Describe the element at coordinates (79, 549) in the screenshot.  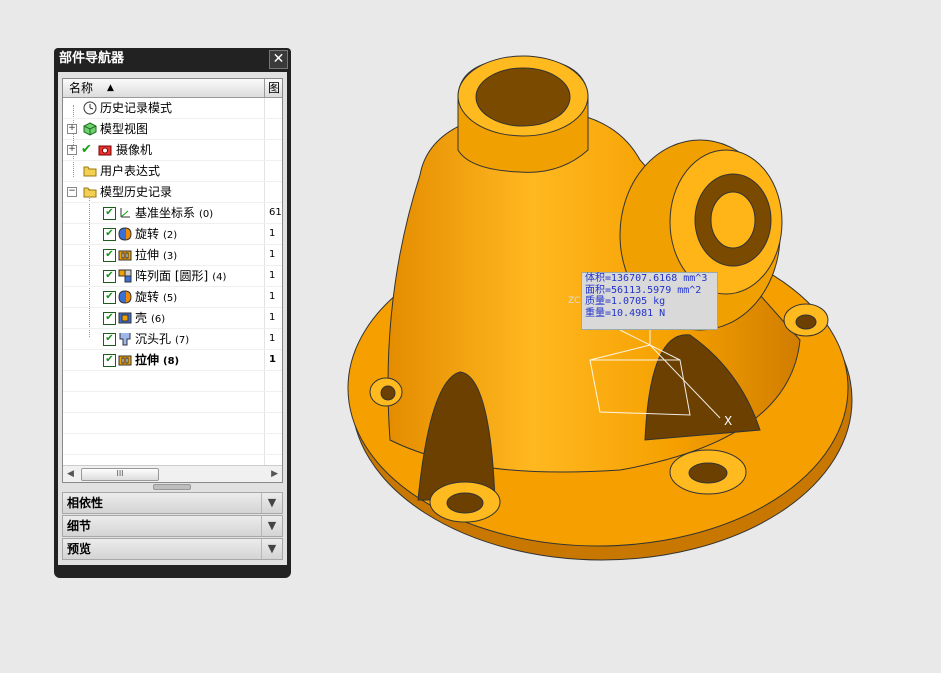
I see `section-label: 预览` at that location.